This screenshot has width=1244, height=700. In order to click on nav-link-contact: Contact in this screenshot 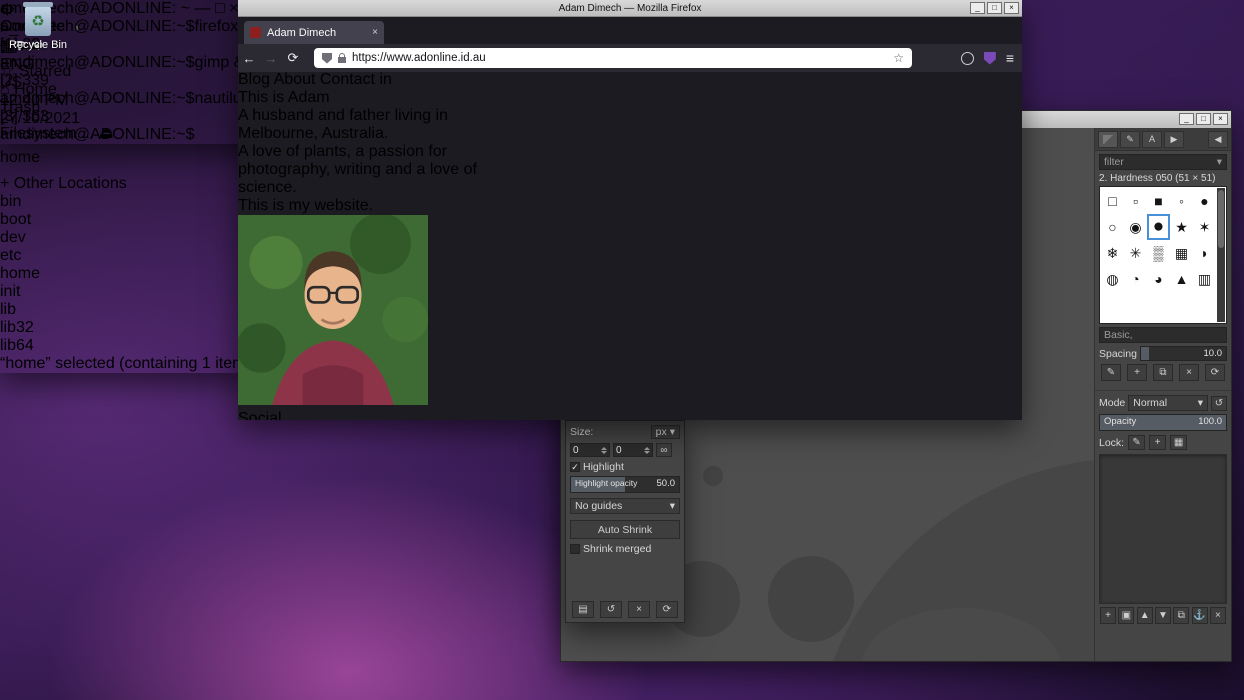, I will do `click(347, 79)`.